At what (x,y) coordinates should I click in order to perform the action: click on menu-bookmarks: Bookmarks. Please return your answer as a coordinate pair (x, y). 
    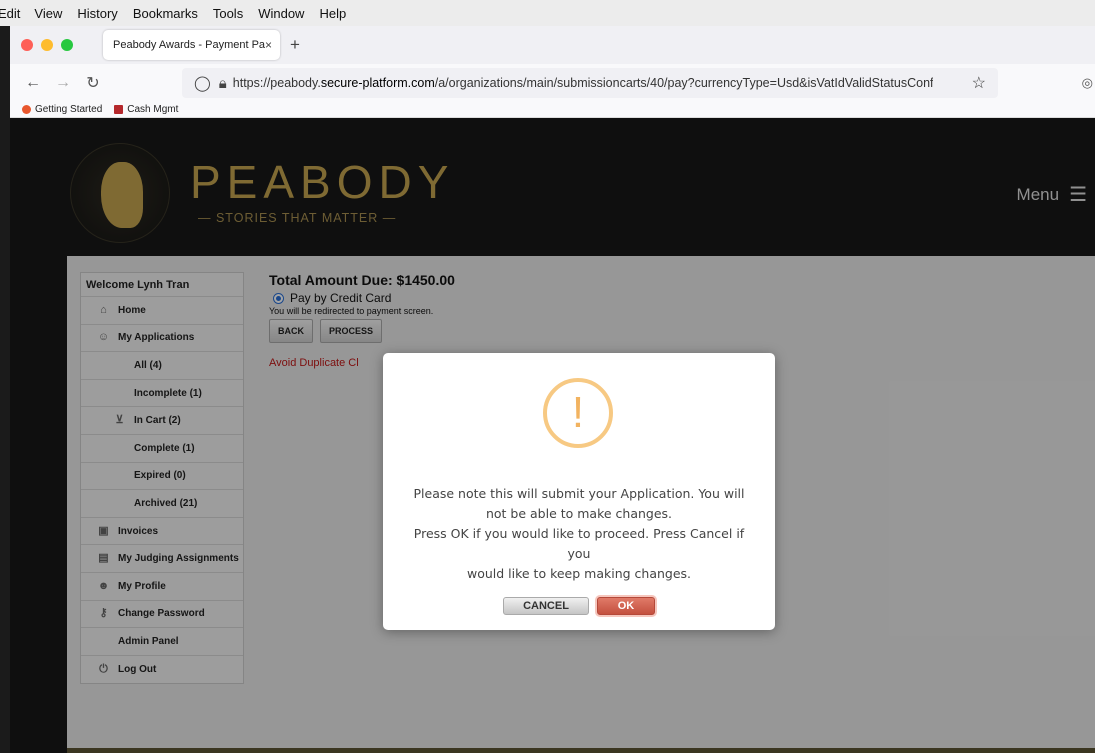
    Looking at the image, I should click on (165, 13).